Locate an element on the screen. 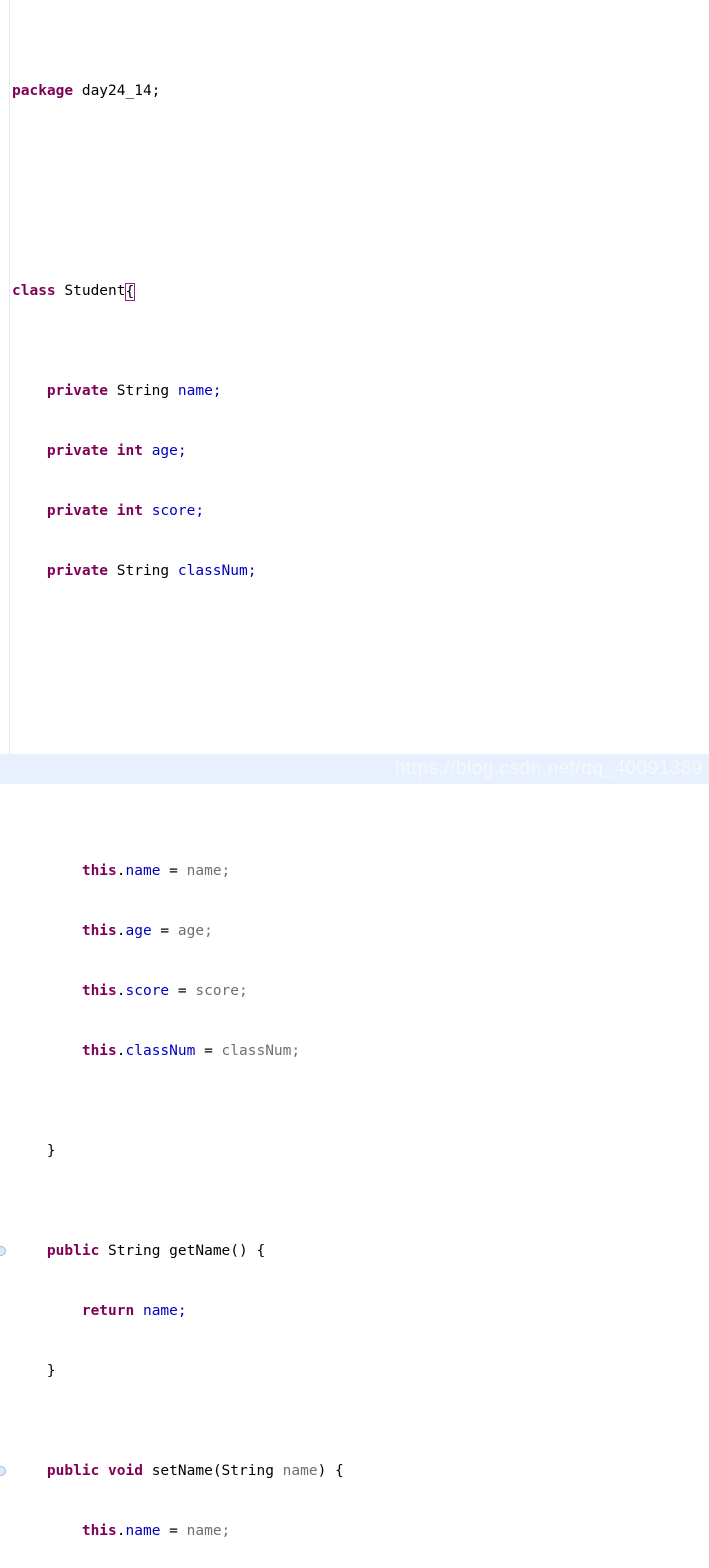  param-ref: age; is located at coordinates (195, 931).